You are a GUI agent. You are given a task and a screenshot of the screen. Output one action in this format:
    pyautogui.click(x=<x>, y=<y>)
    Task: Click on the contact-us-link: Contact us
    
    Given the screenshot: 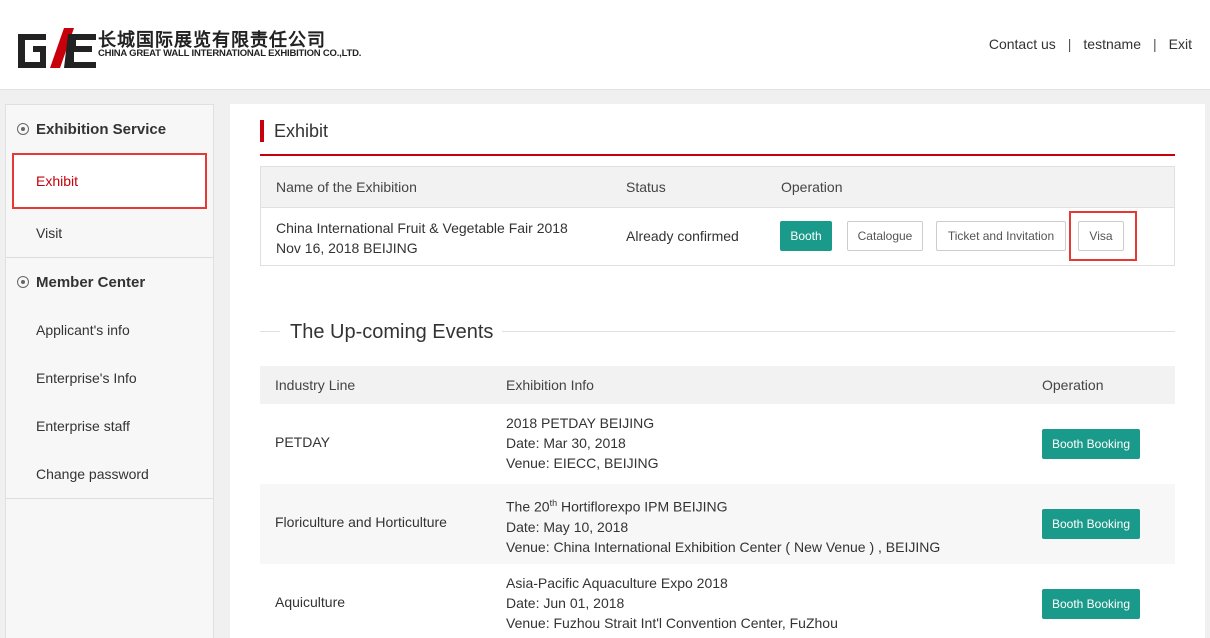 What is the action you would take?
    pyautogui.click(x=1022, y=44)
    